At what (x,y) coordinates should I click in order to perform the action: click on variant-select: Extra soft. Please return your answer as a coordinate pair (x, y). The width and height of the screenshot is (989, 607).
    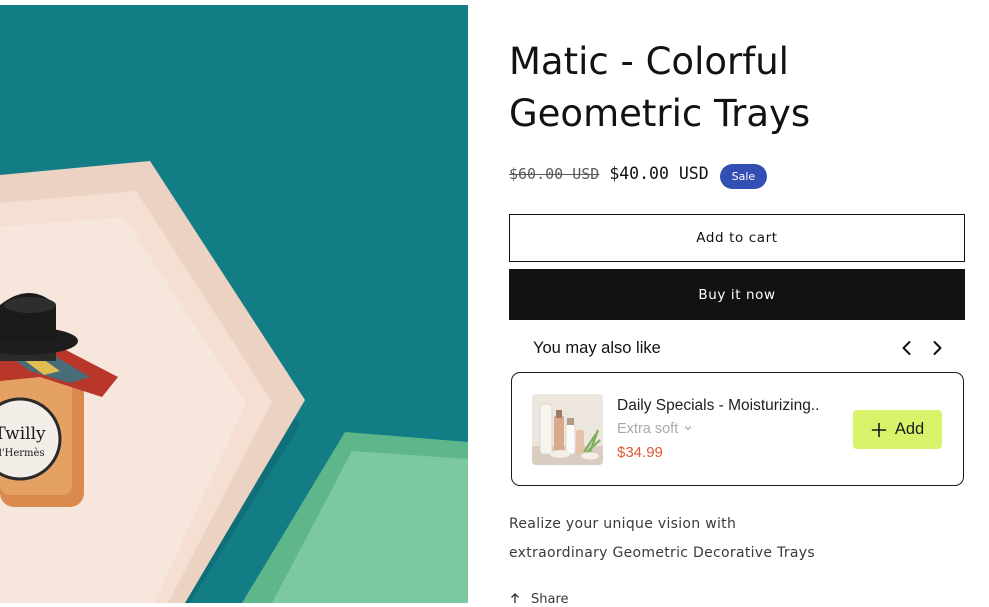
    Looking at the image, I should click on (655, 429).